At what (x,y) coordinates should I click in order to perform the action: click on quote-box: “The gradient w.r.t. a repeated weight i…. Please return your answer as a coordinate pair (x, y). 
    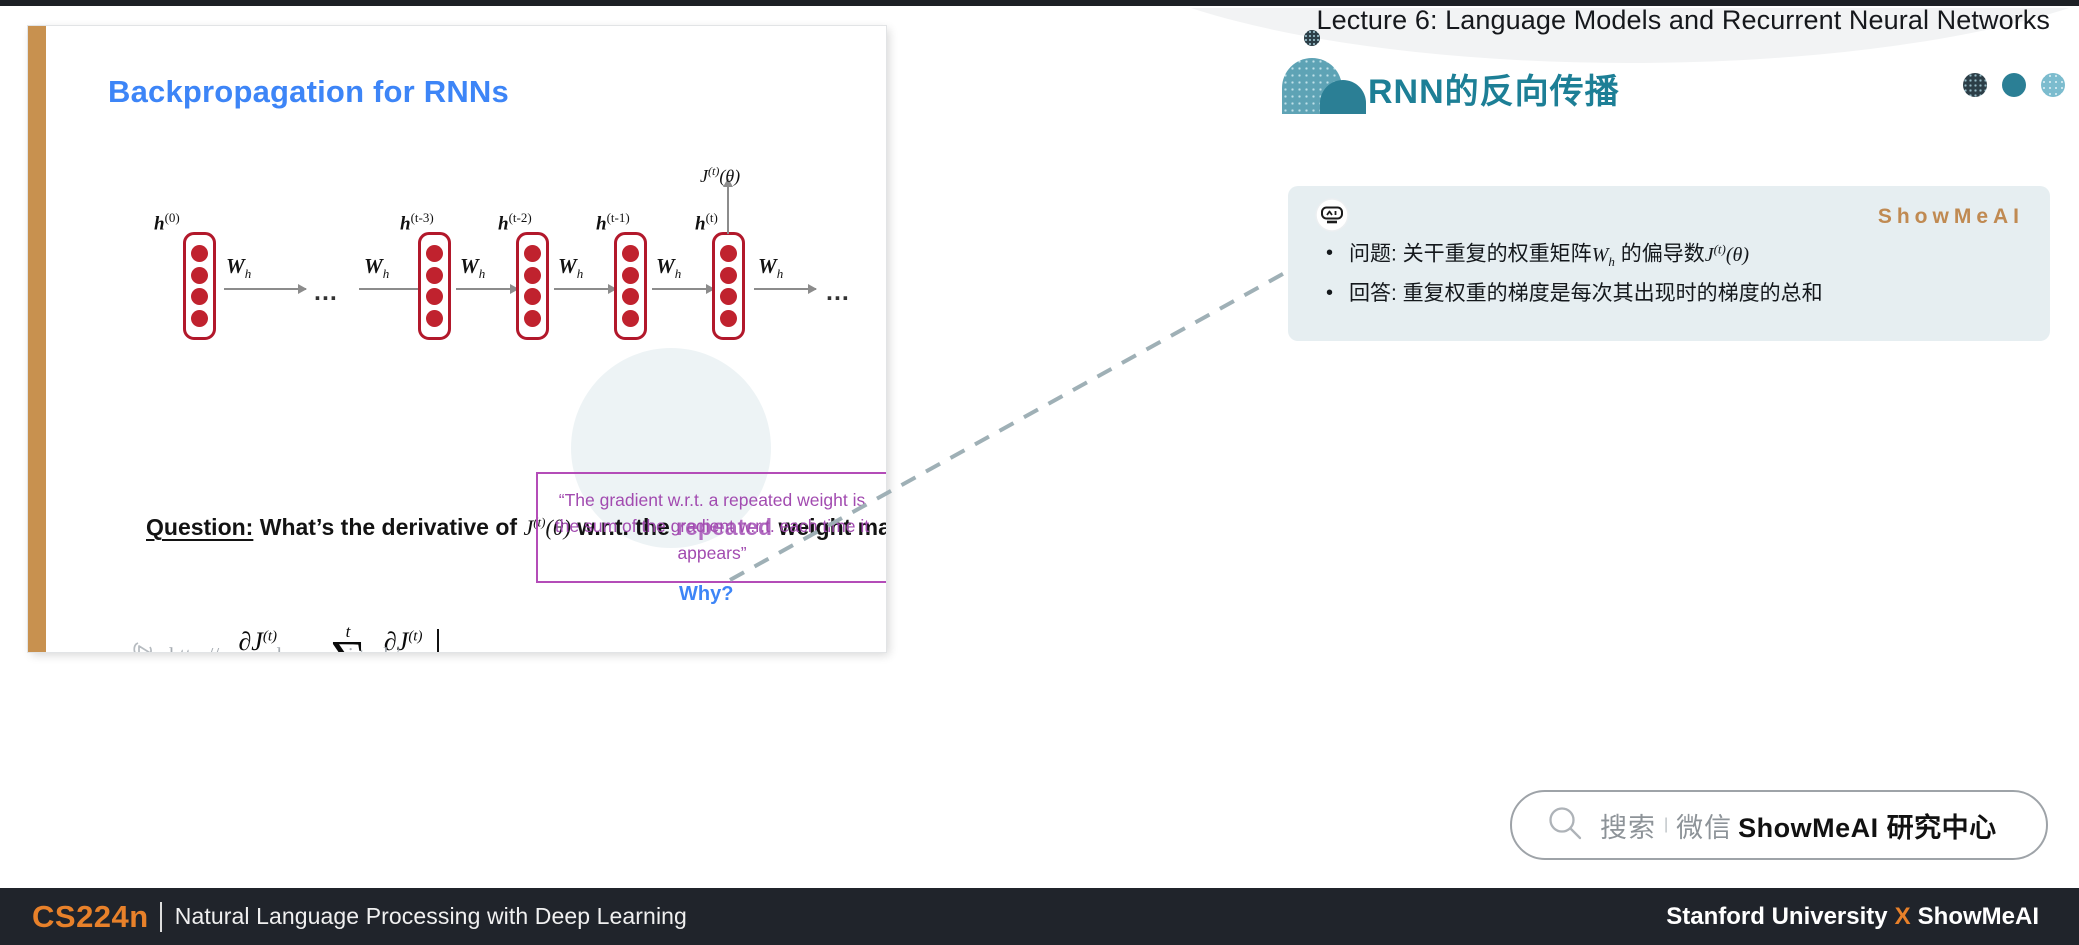
    Looking at the image, I should click on (711, 527).